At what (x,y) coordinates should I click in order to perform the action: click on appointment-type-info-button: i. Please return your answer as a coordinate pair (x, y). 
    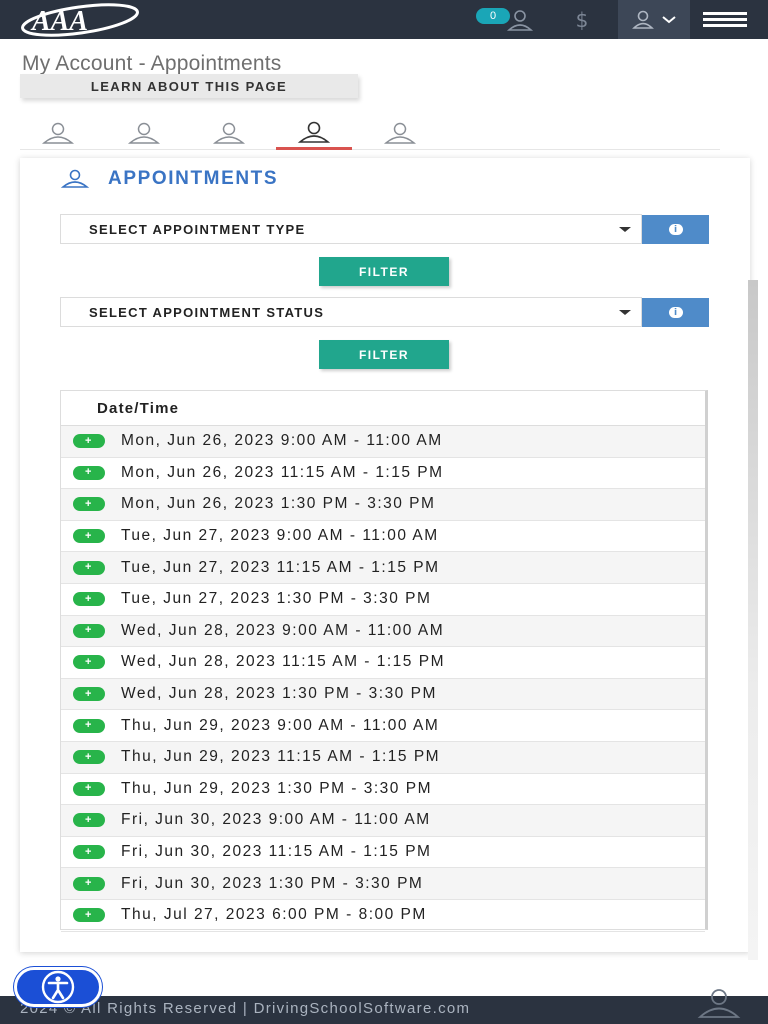
    Looking at the image, I should click on (675, 229).